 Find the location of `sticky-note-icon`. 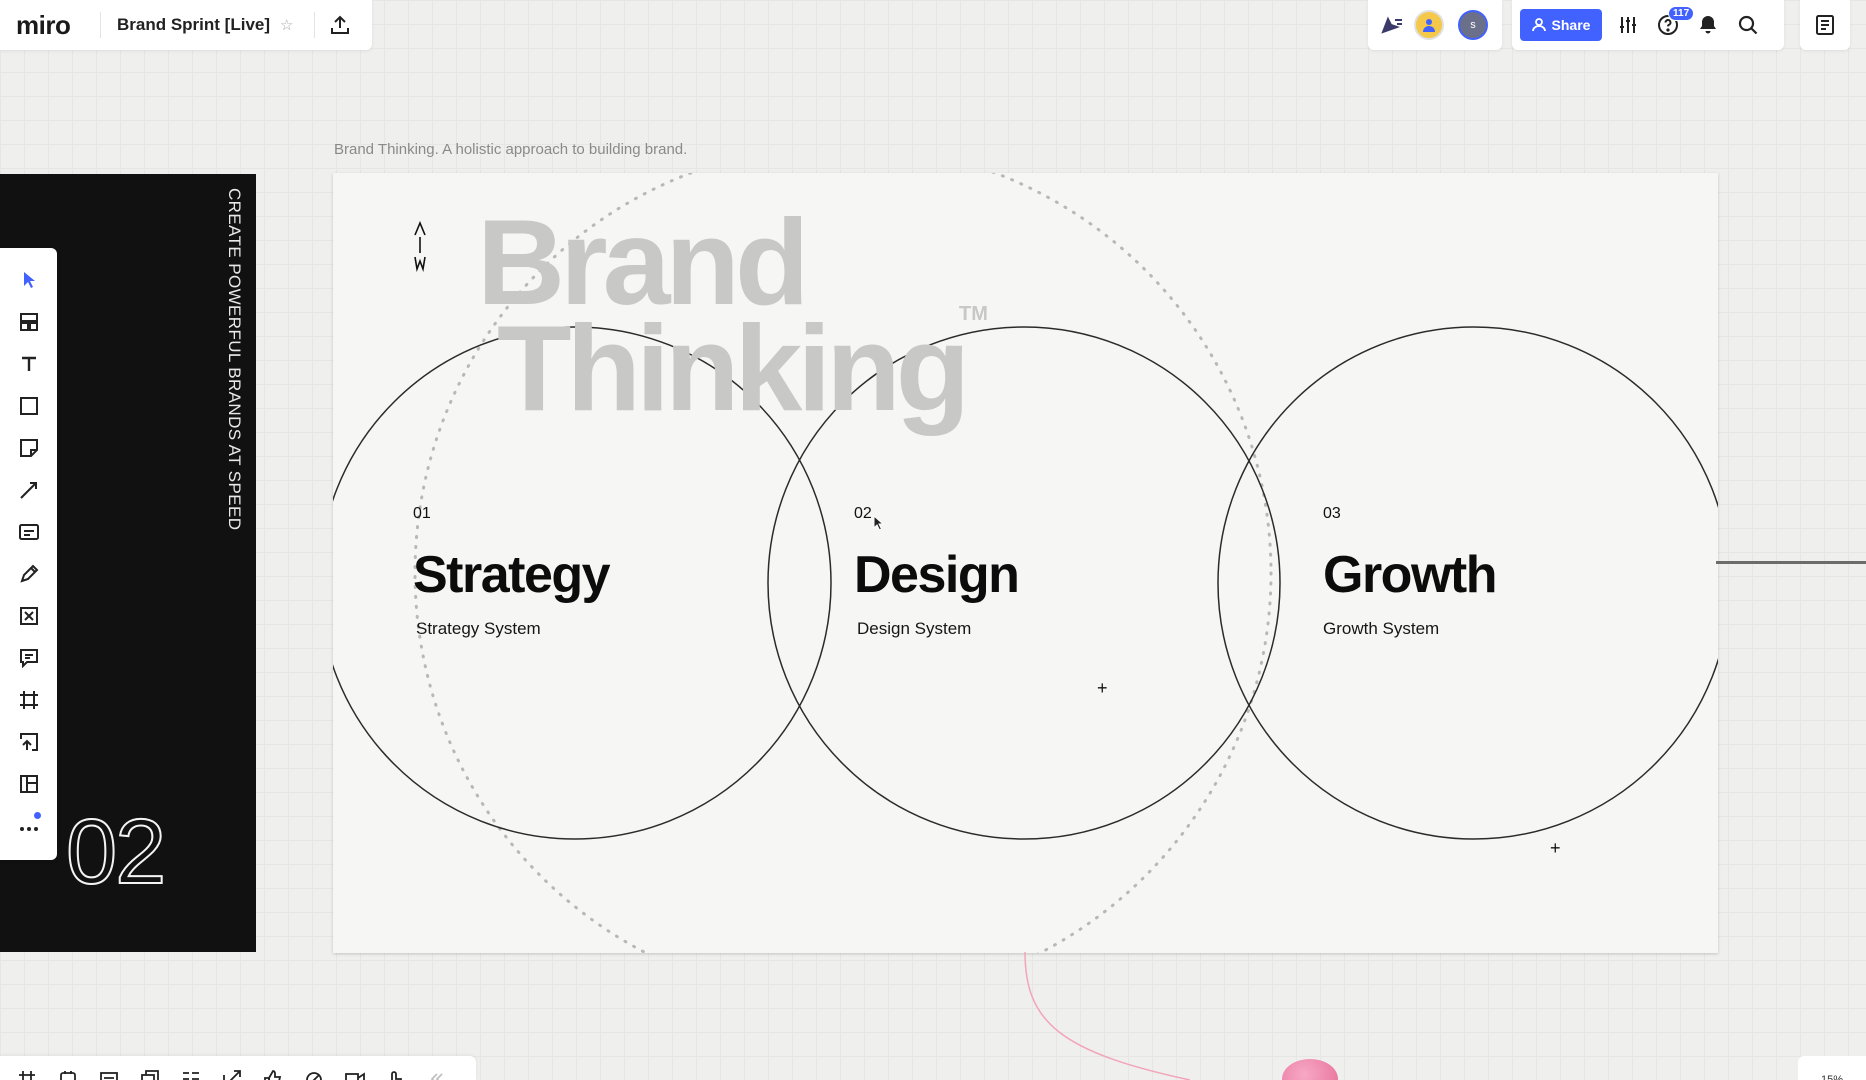

sticky-note-icon is located at coordinates (28, 448).